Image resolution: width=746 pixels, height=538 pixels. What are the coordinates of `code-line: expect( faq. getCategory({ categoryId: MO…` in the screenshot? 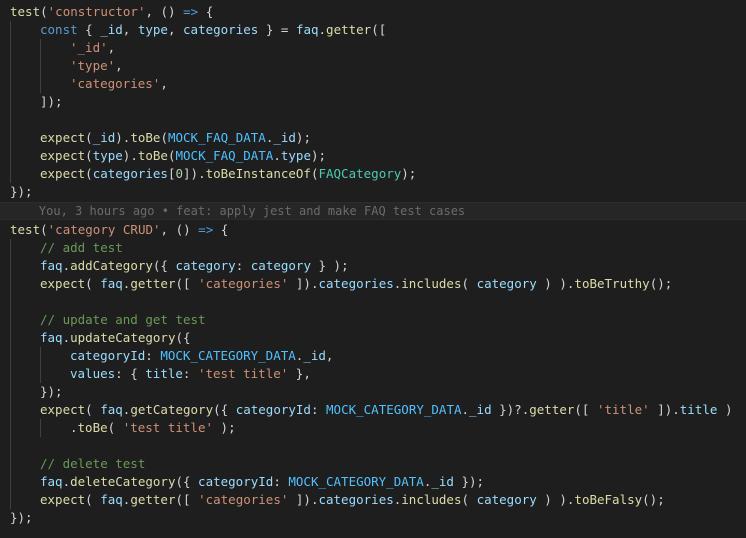 It's located at (373, 410).